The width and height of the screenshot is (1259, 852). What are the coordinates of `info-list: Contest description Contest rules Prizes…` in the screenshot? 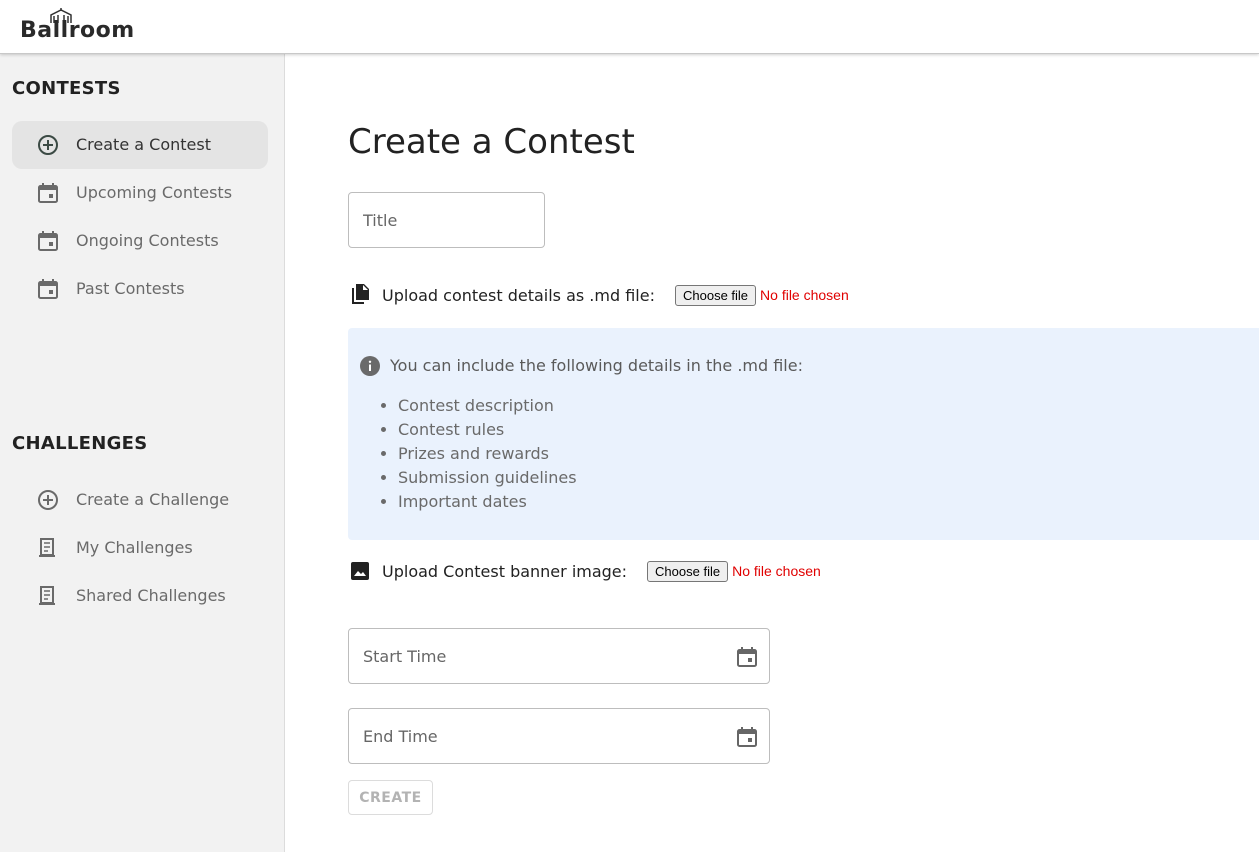 It's located at (487, 454).